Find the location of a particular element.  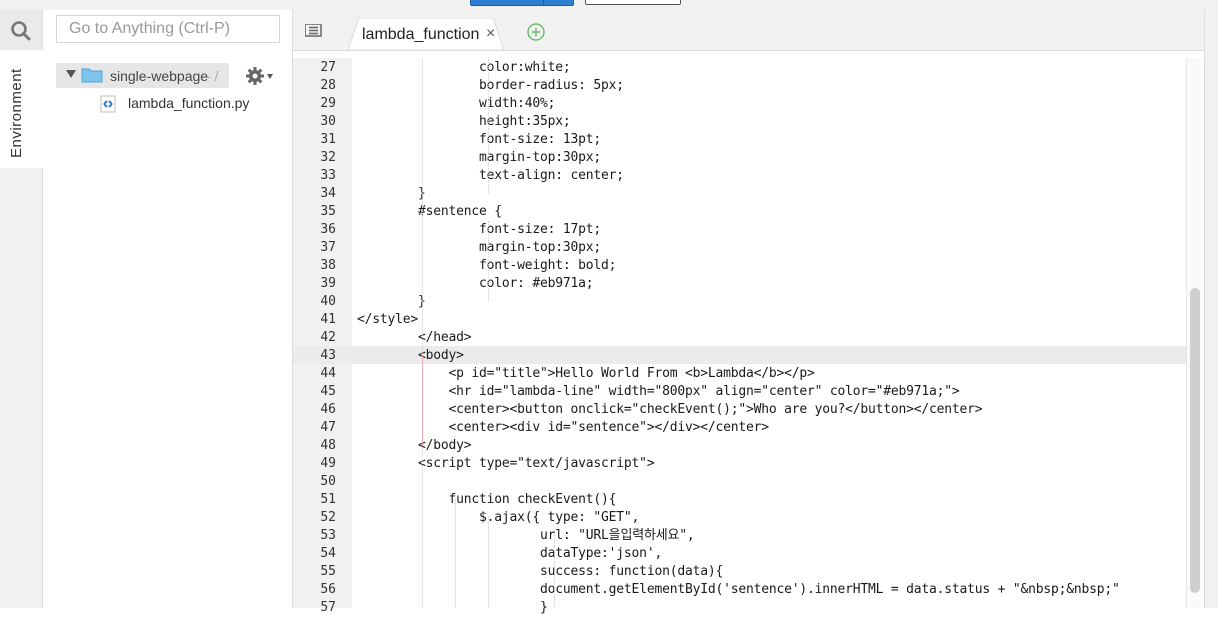

line-number: 43 is located at coordinates (328, 355).